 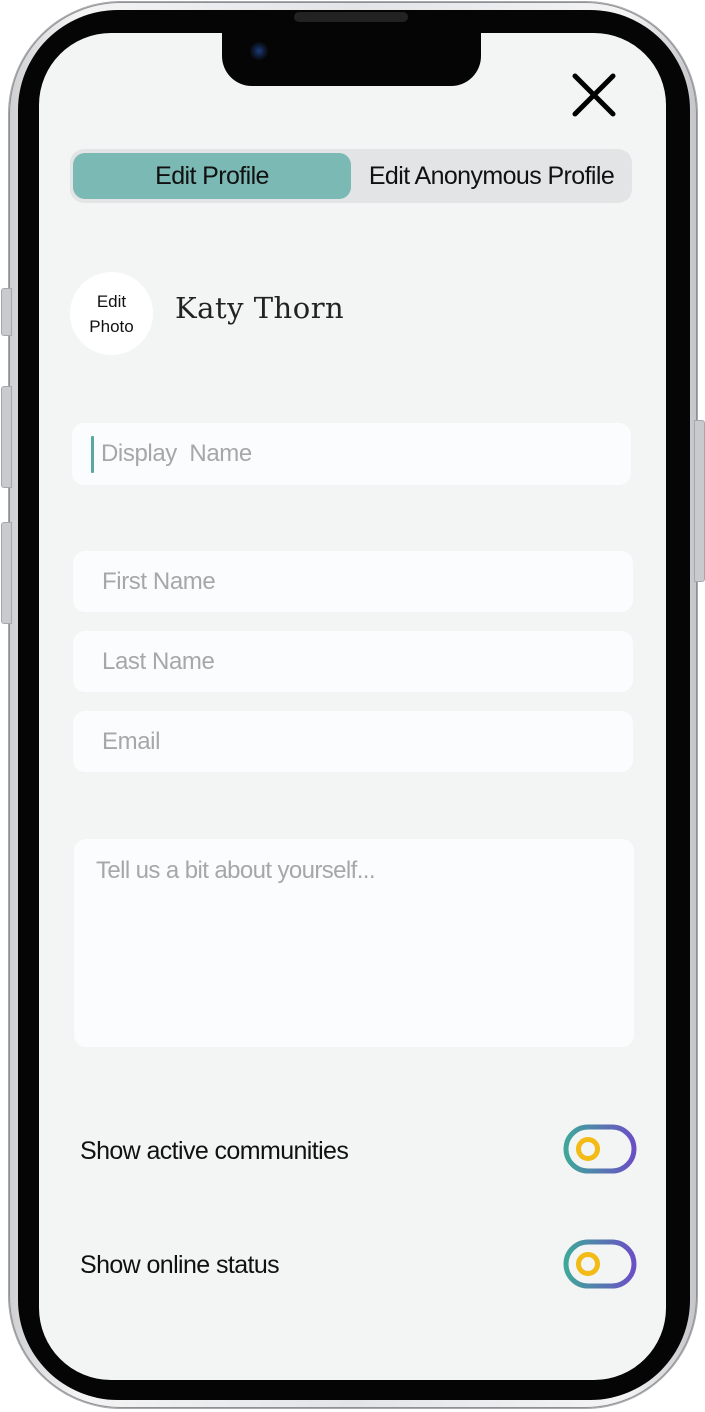 What do you see at coordinates (111, 326) in the screenshot?
I see `edit-photo-label-line2: Photo` at bounding box center [111, 326].